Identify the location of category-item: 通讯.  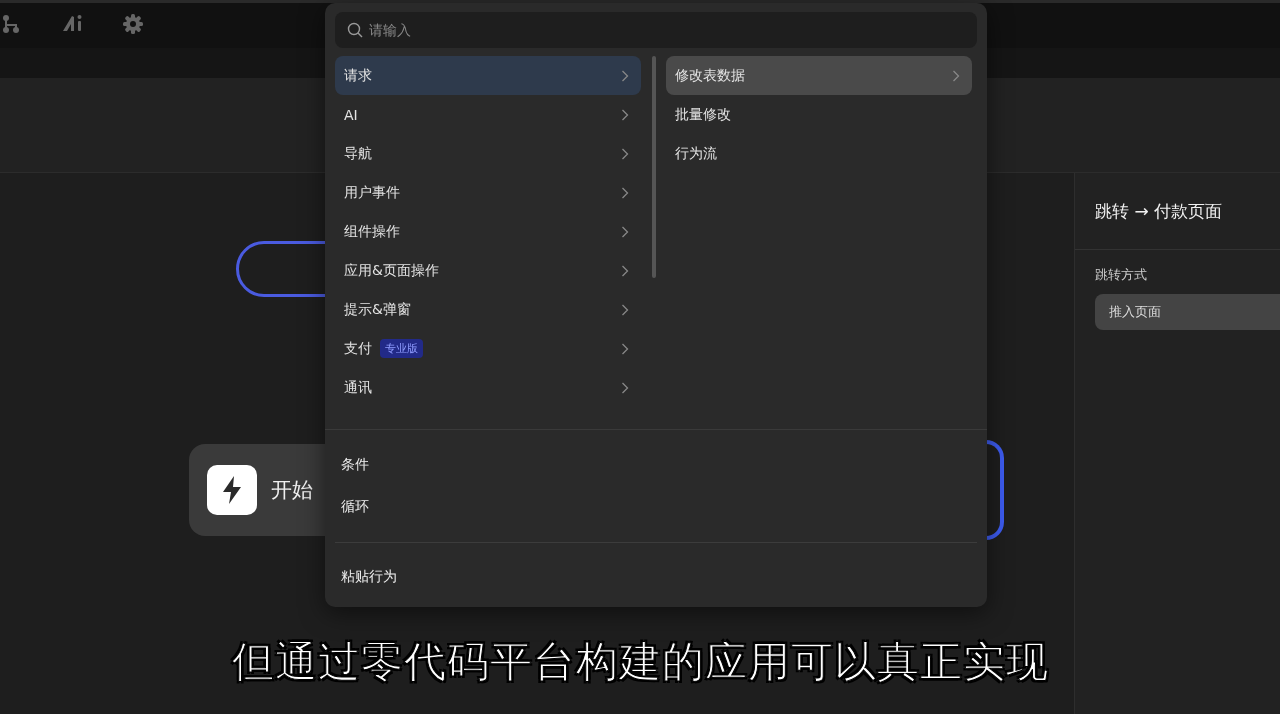
(488, 387).